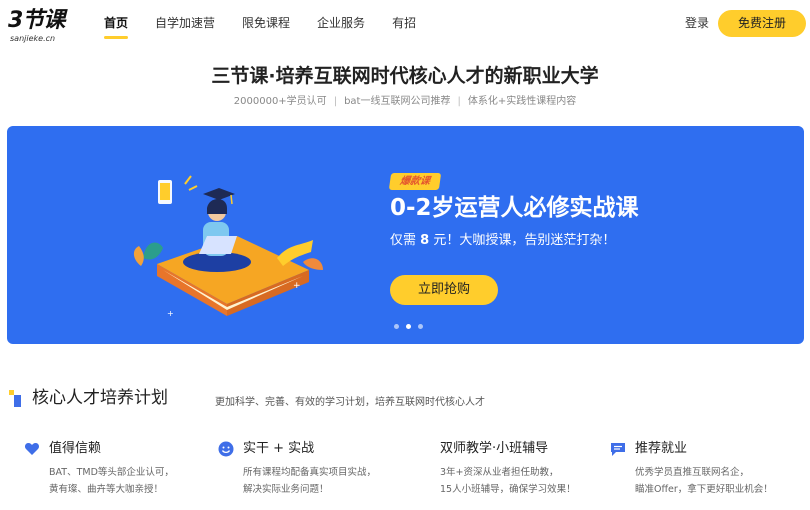 This screenshot has height=510, width=810. I want to click on feature-employment: 推荐就业 优秀学员直推互联网名企， 瞄准Offer，拿下更好职业机会！, so click(705, 475).